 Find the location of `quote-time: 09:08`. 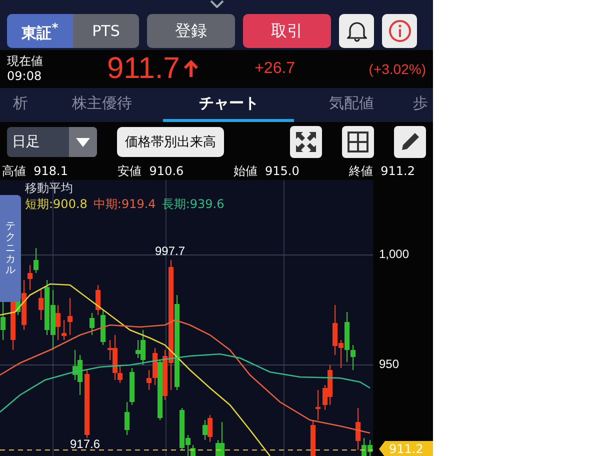

quote-time: 09:08 is located at coordinates (25, 76).